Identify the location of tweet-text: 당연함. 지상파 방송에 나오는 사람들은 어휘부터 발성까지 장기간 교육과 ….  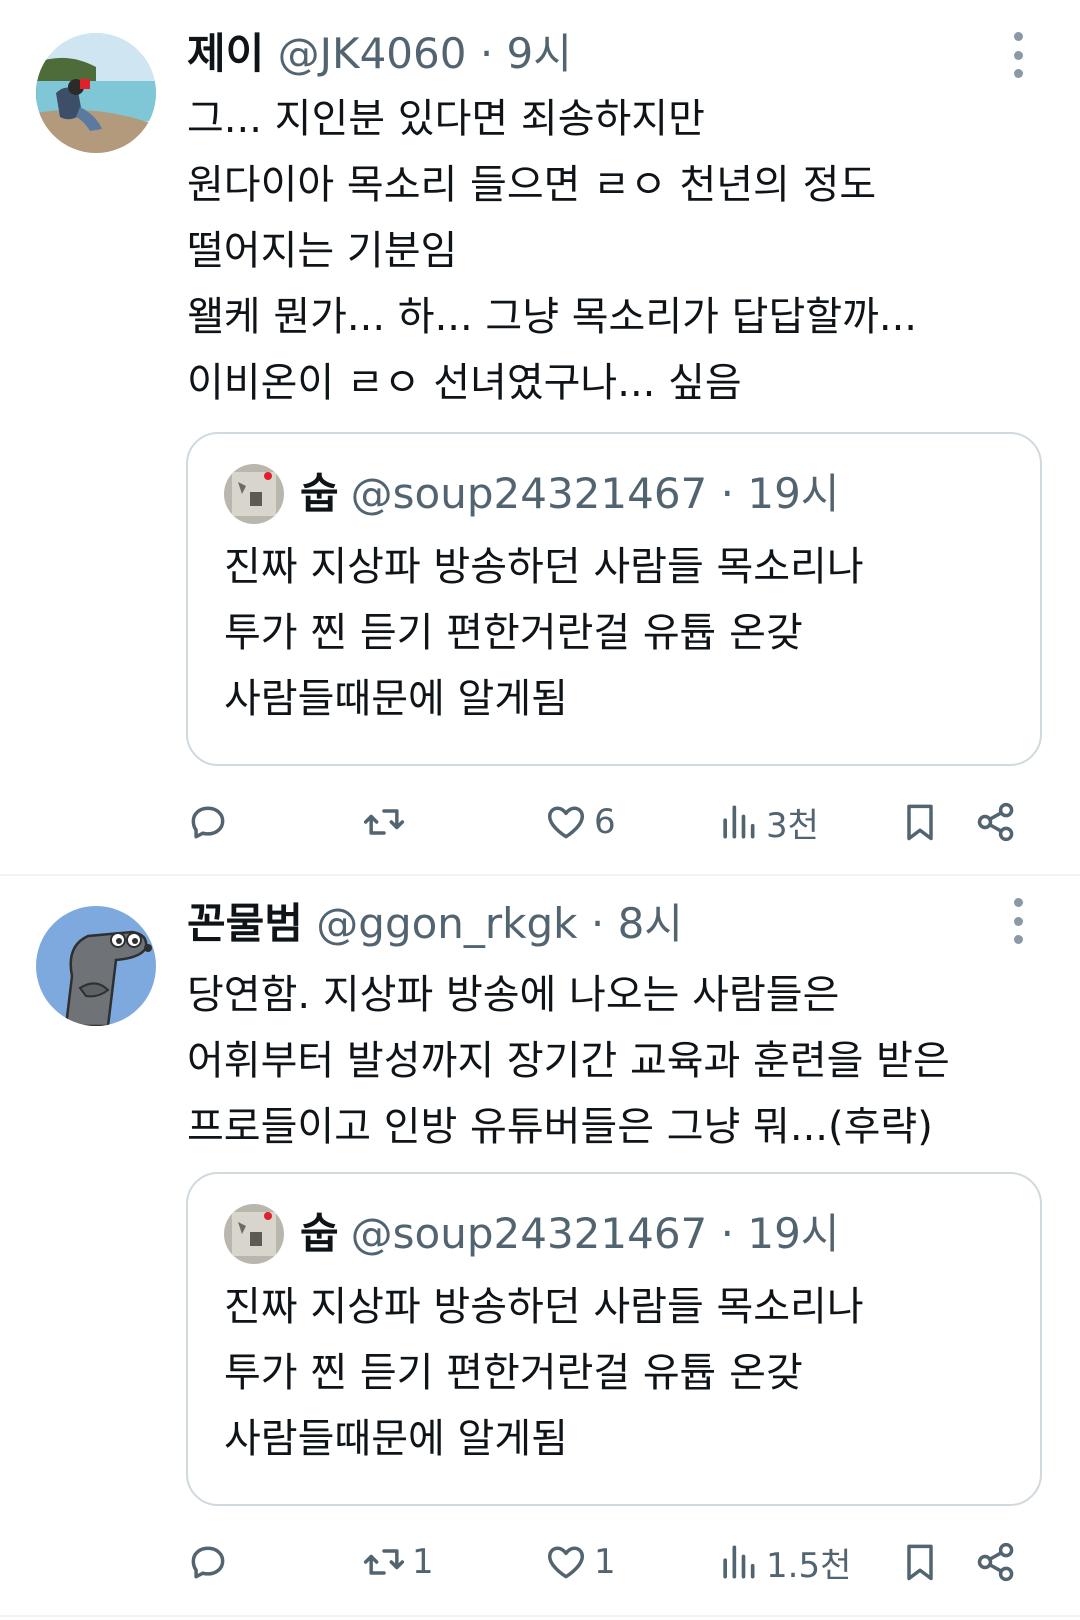
(613, 1061).